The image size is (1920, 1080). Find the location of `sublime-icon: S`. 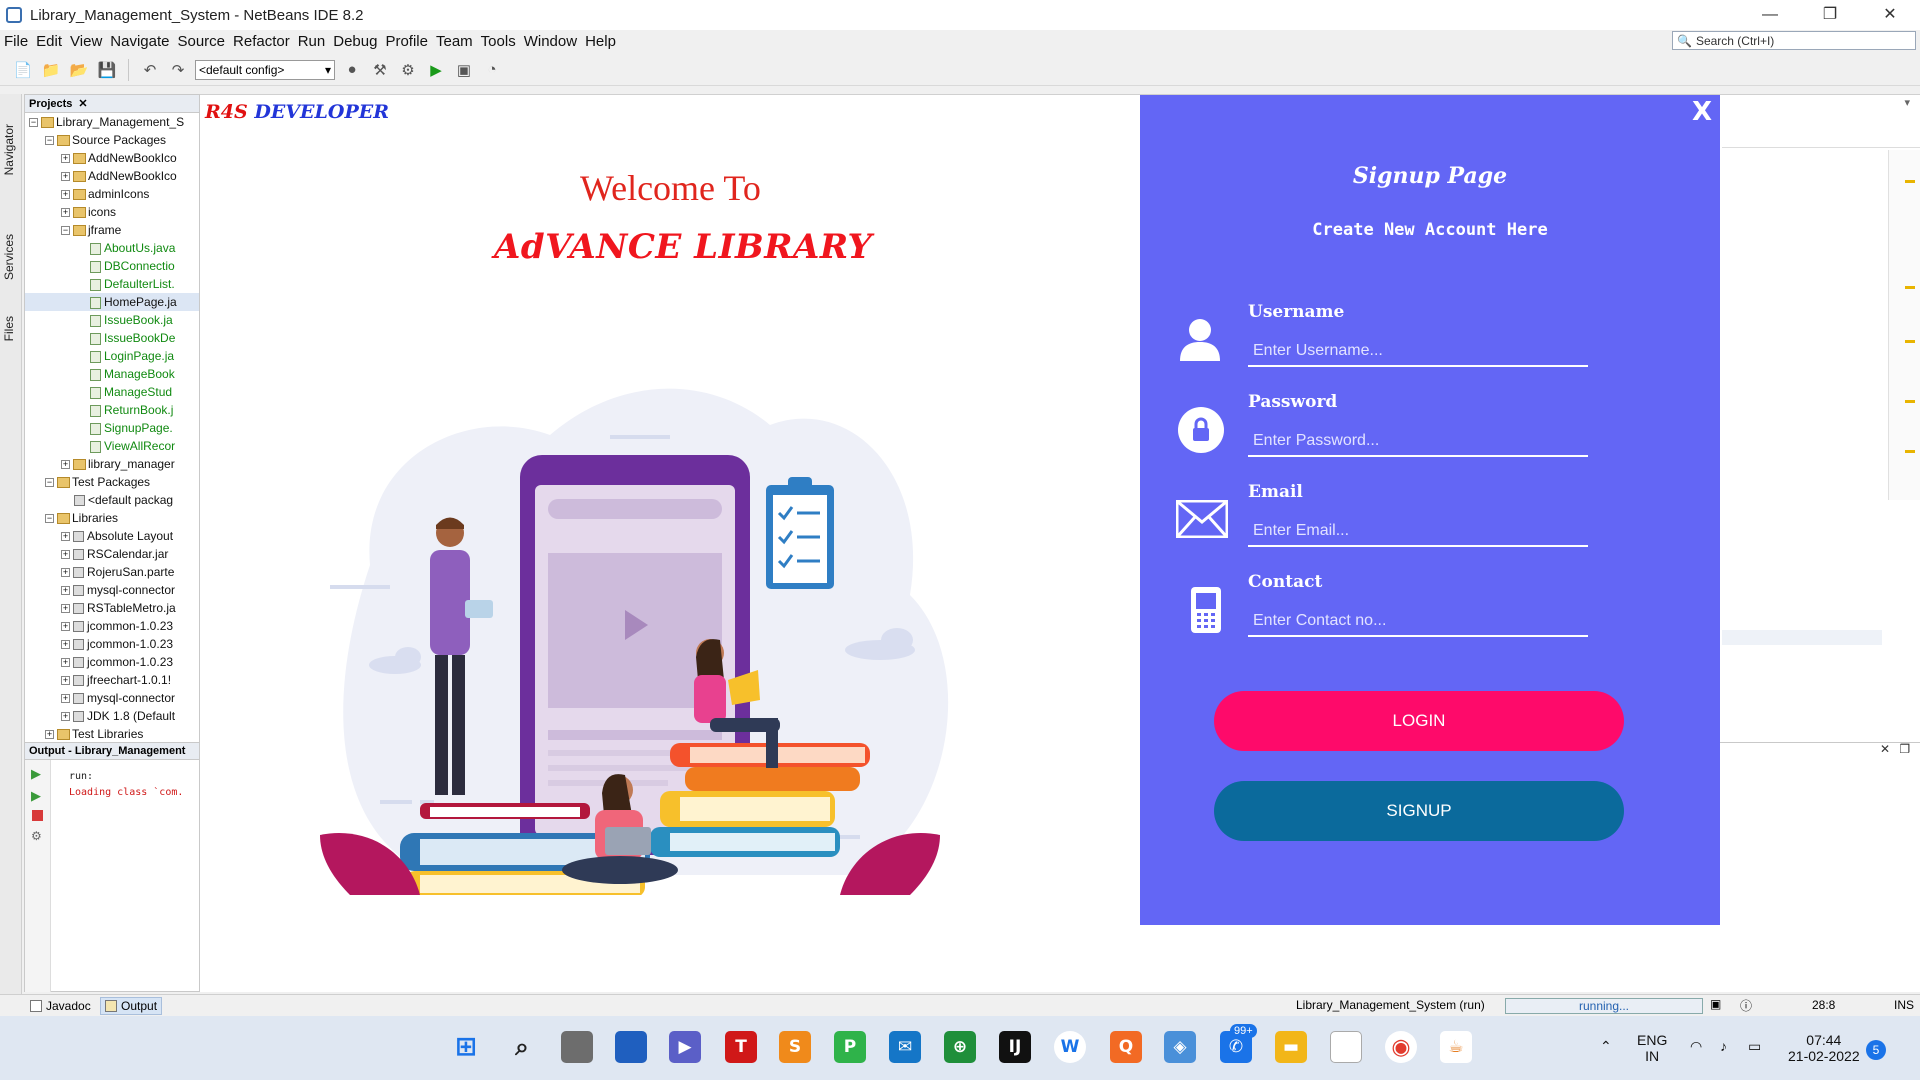

sublime-icon: S is located at coordinates (795, 1047).